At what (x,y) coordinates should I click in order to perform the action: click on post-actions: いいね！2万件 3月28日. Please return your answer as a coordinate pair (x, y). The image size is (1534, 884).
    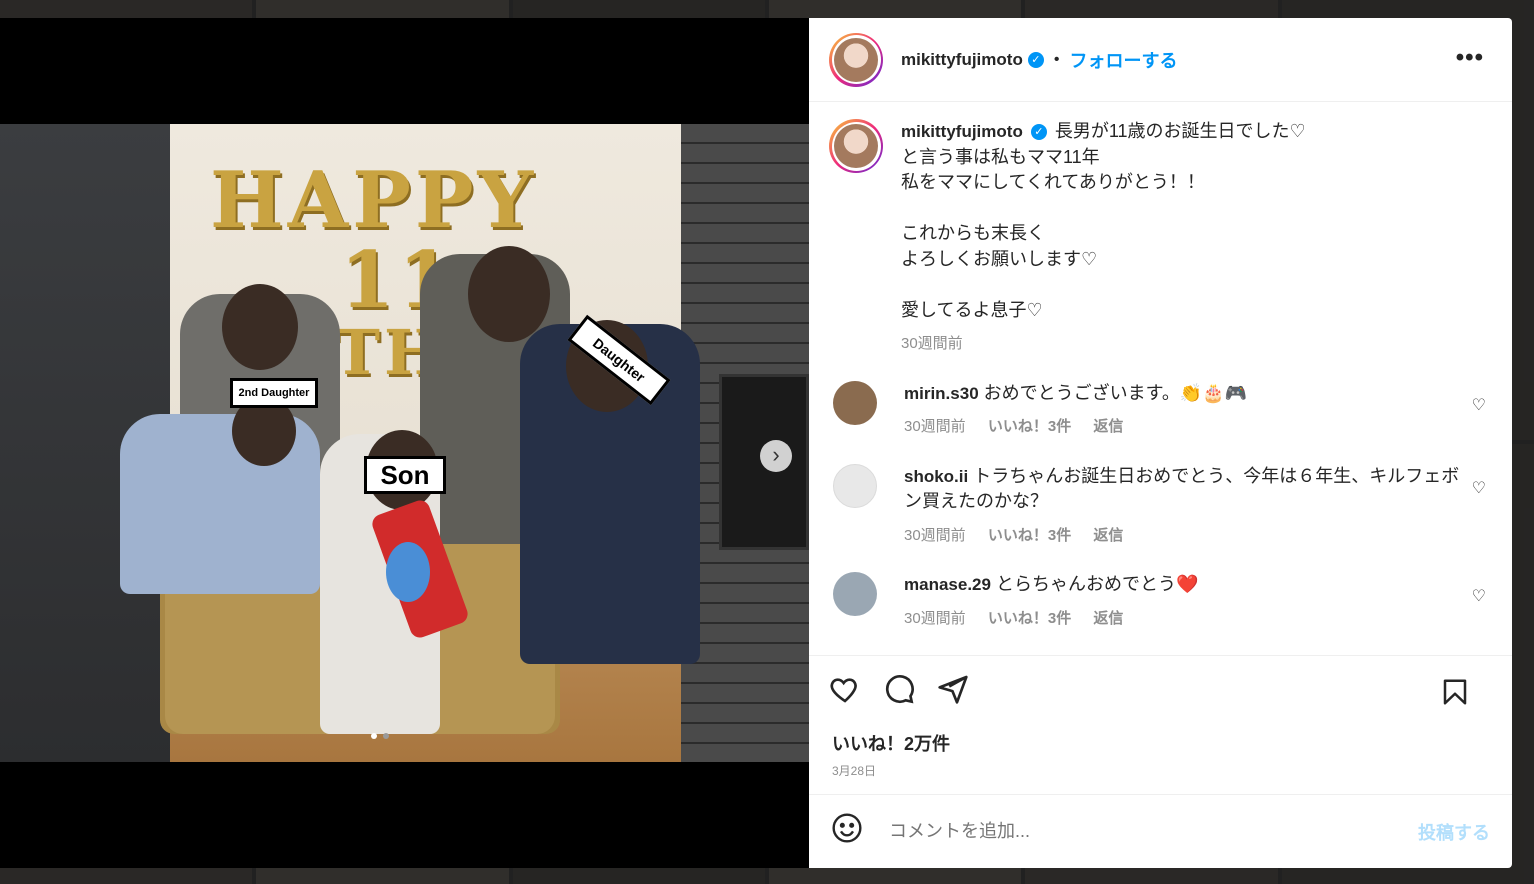
    Looking at the image, I should click on (1160, 725).